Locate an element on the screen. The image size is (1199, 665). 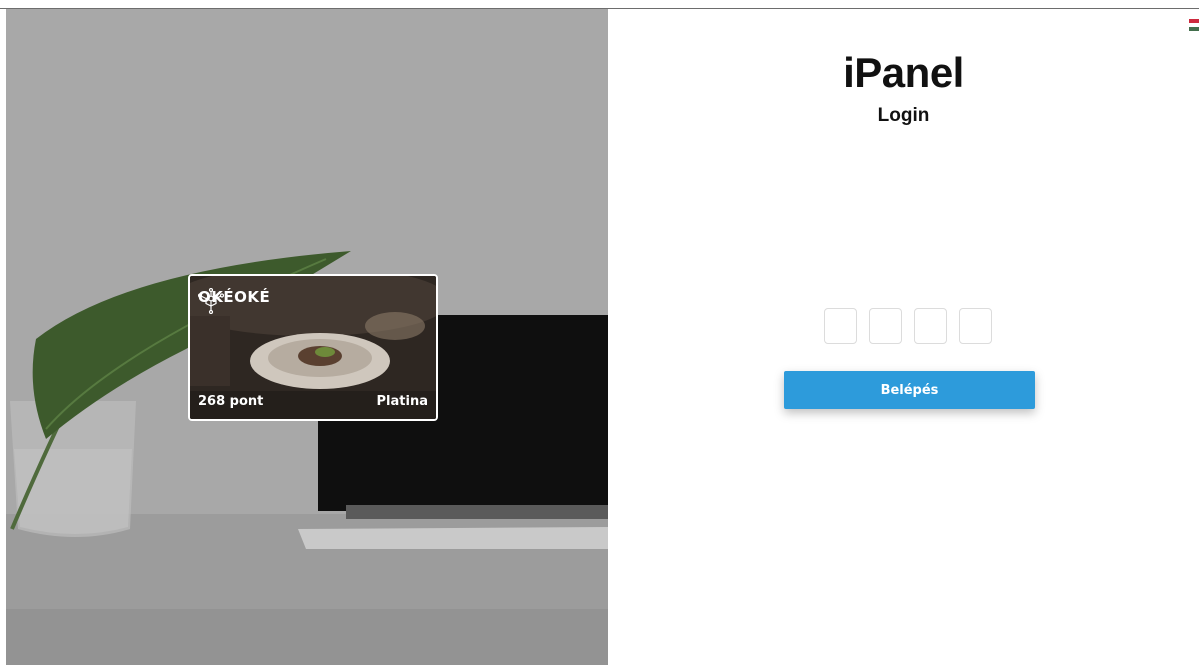
card-tier: Platina is located at coordinates (402, 401).